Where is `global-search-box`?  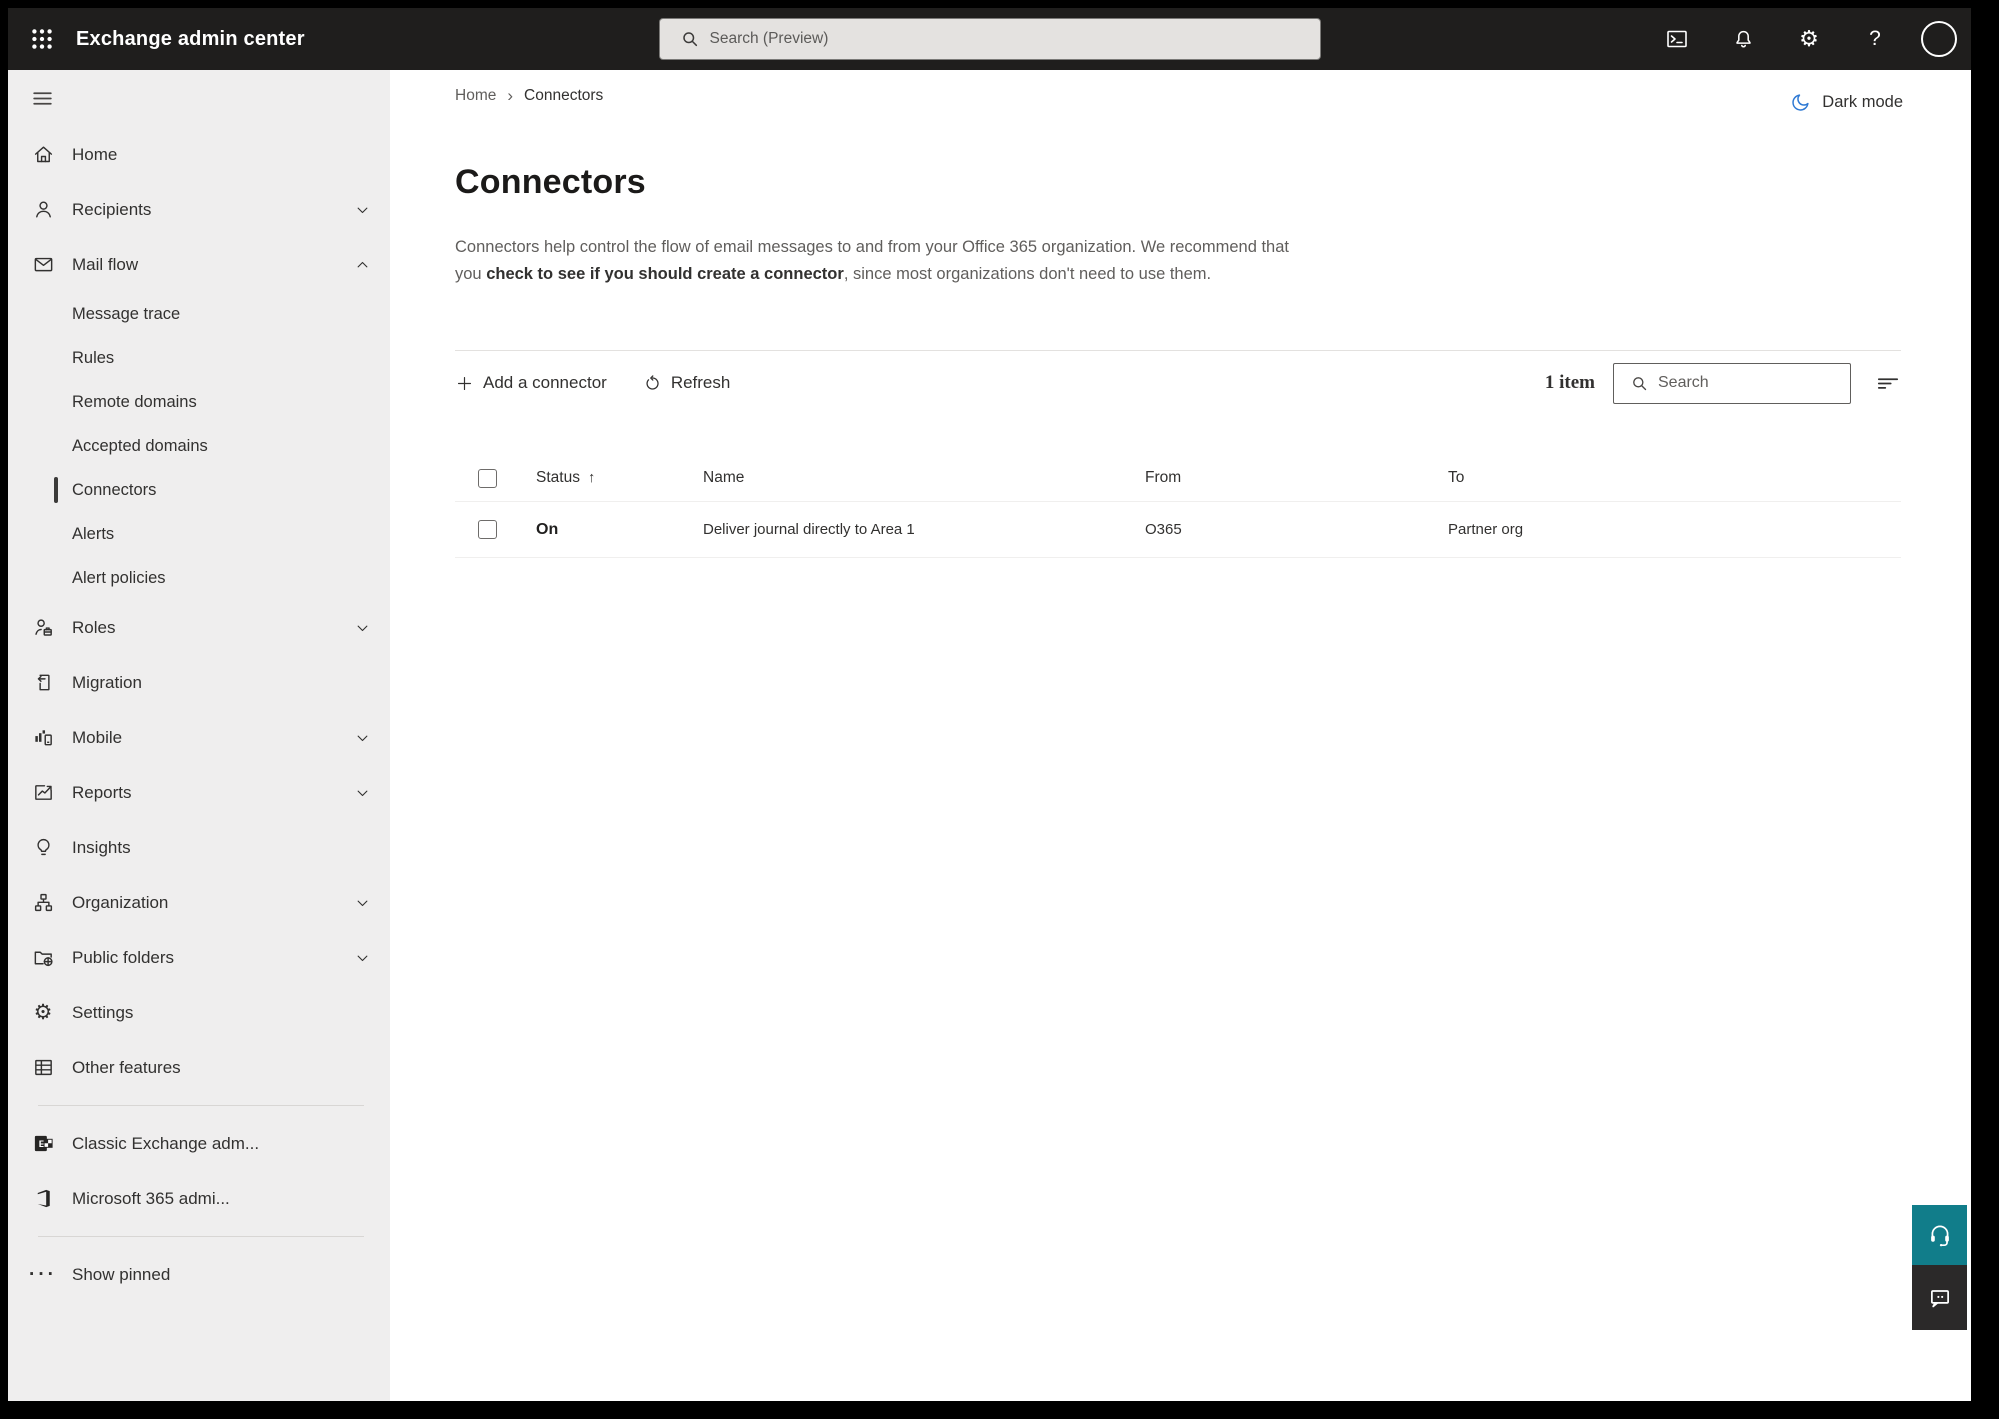 global-search-box is located at coordinates (989, 39).